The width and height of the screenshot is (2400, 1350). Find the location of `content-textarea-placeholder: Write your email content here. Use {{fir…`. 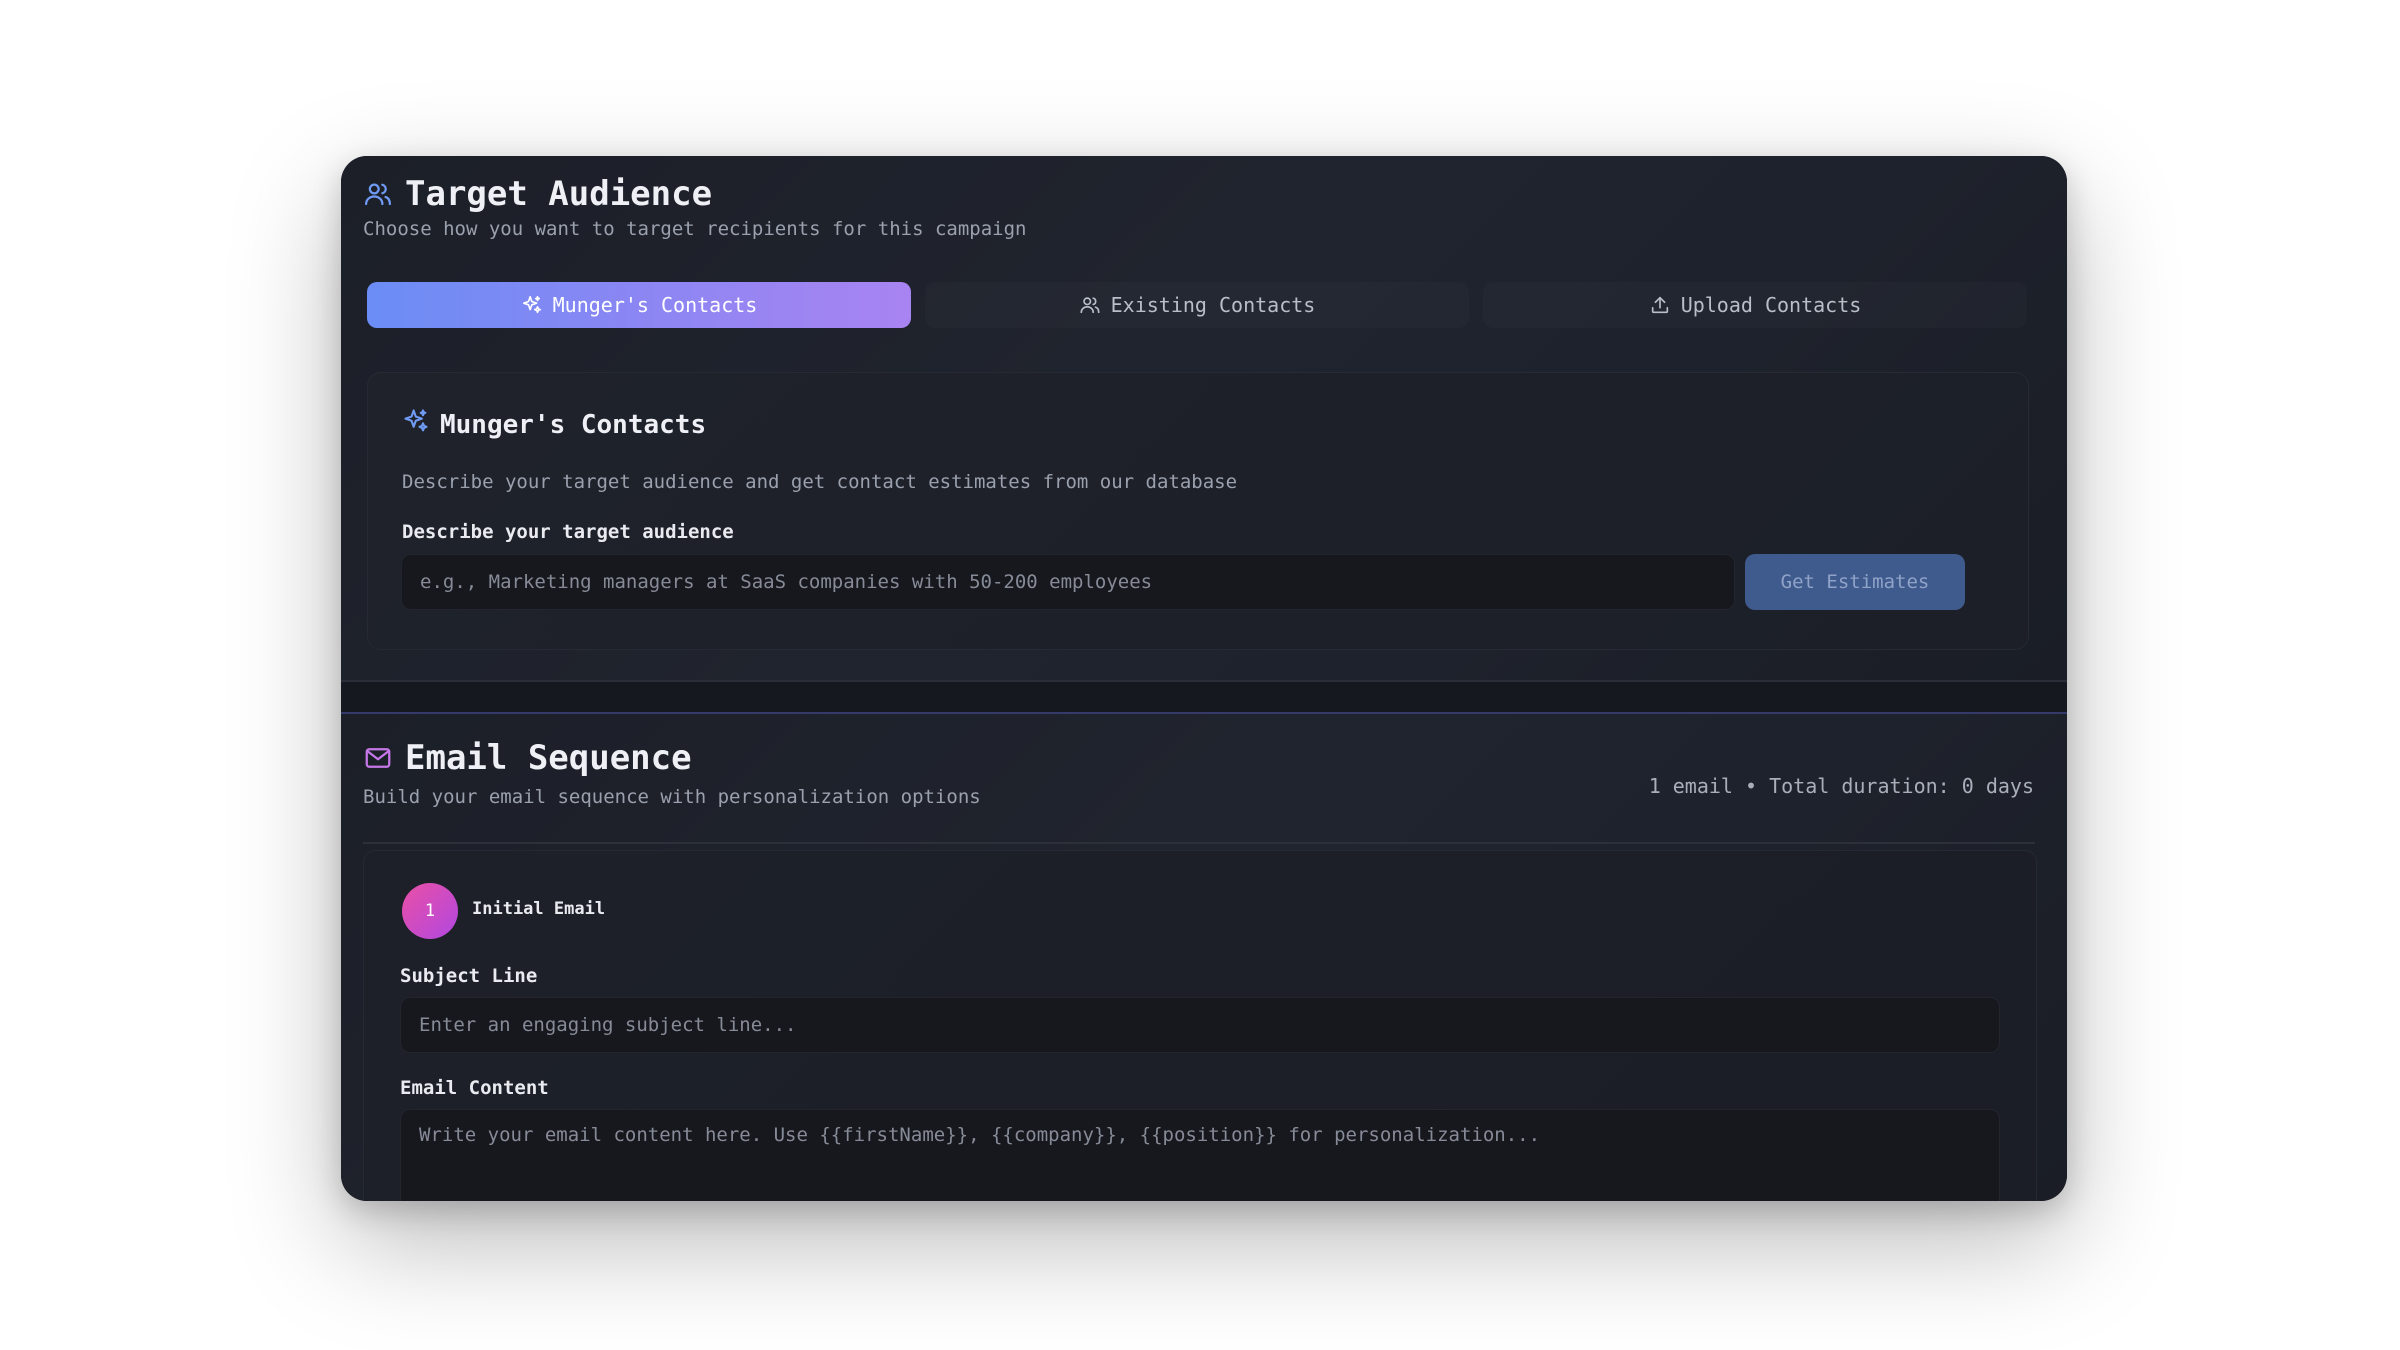

content-textarea-placeholder: Write your email content here. Use {{fir… is located at coordinates (980, 1135).